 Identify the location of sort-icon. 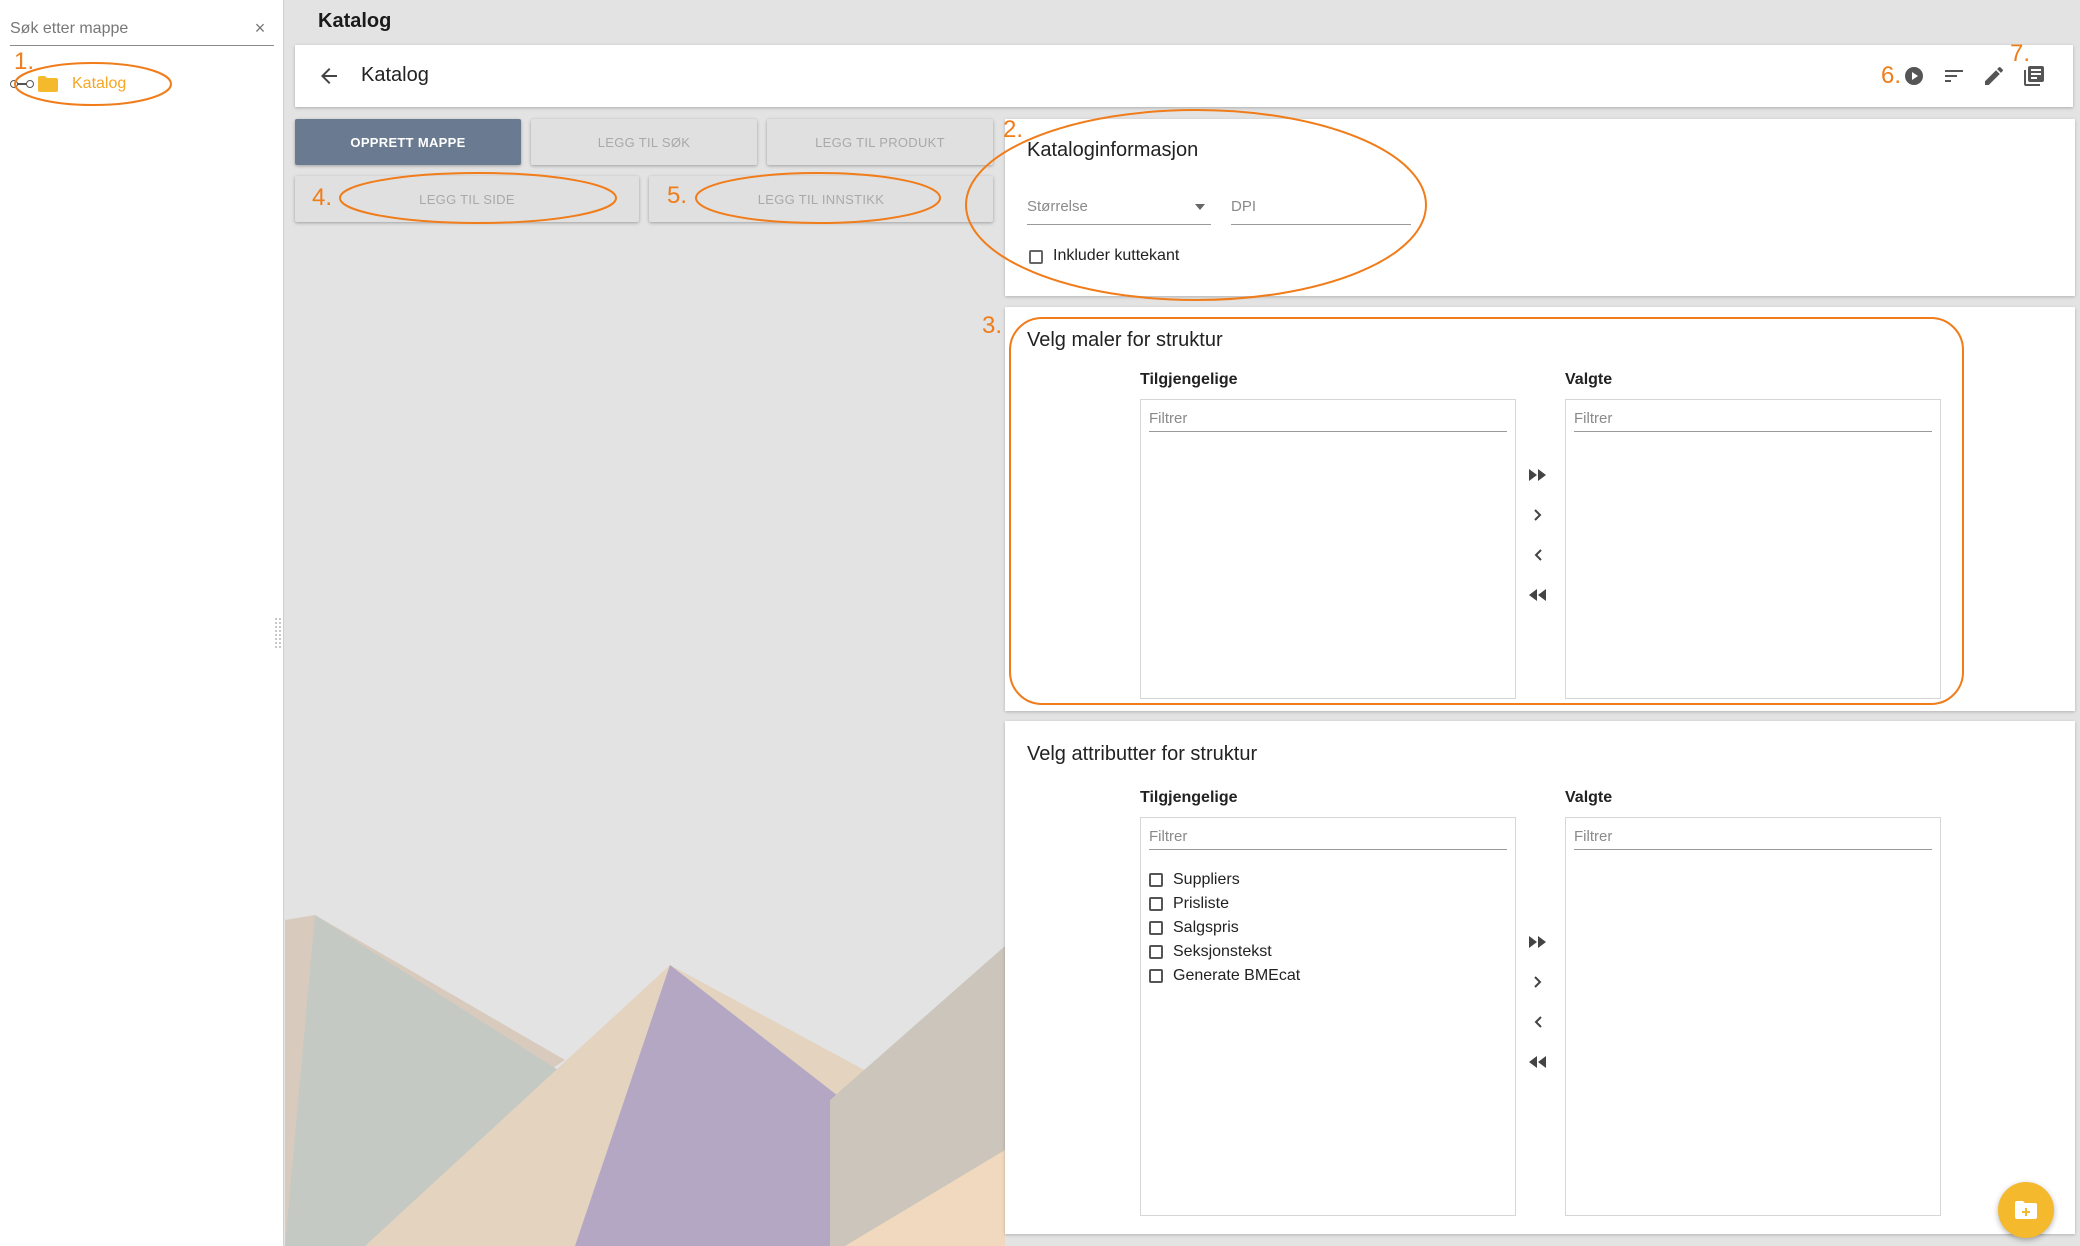
(1954, 76).